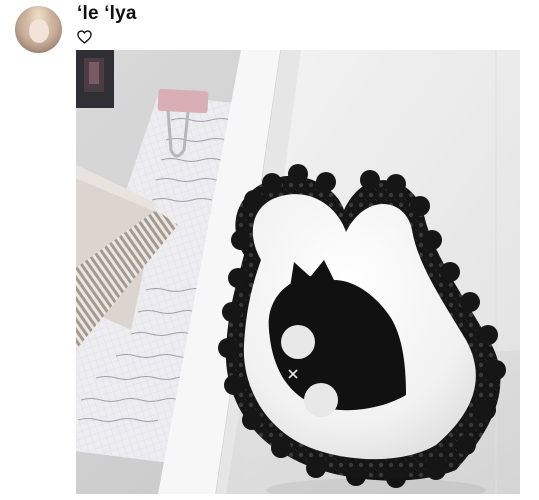 This screenshot has height=500, width=539. I want to click on avatar, so click(38, 29).